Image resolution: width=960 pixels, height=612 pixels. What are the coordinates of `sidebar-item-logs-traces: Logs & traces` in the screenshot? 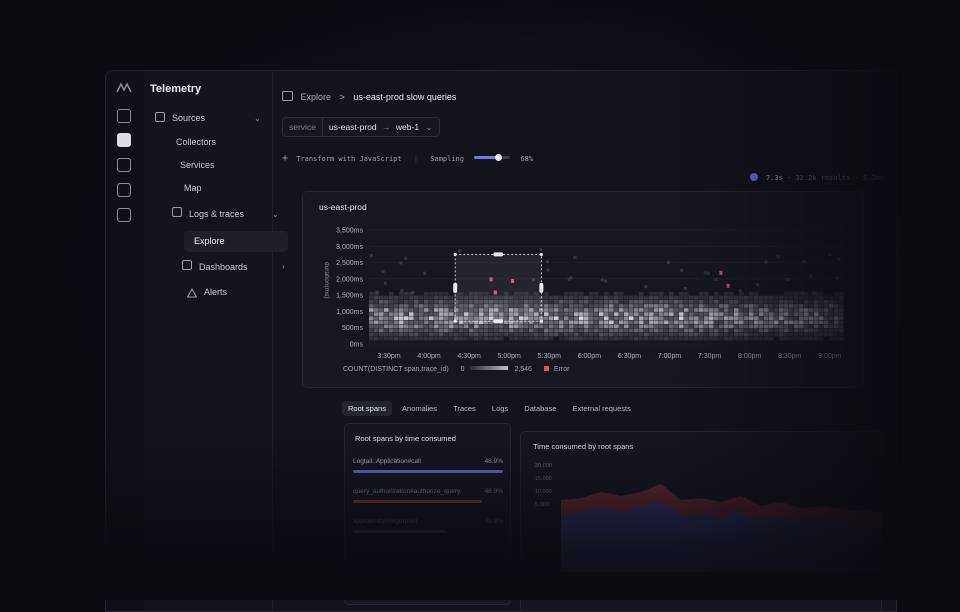 It's located at (216, 214).